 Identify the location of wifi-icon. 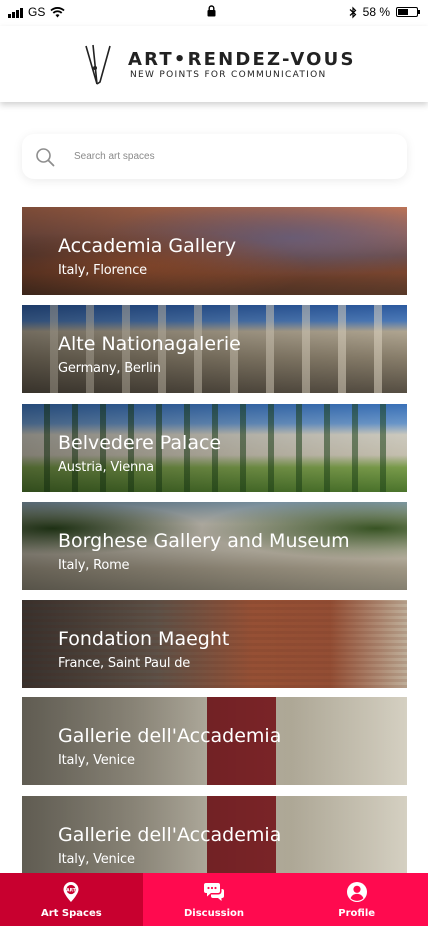
(57, 11).